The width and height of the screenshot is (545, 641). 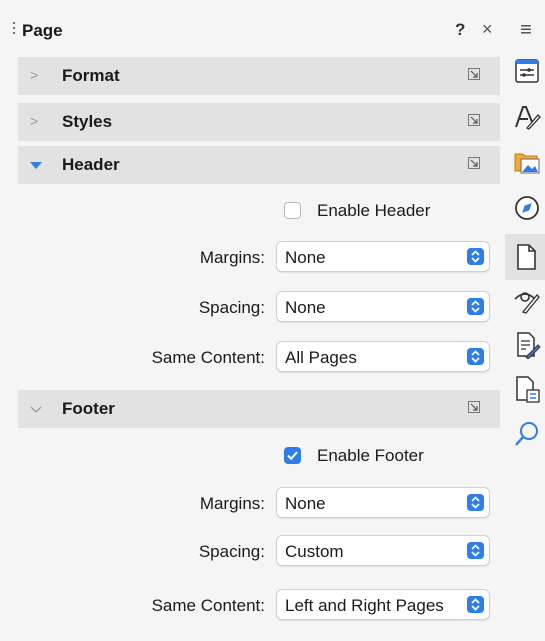 I want to click on section-styles: > Styles, so click(x=259, y=122).